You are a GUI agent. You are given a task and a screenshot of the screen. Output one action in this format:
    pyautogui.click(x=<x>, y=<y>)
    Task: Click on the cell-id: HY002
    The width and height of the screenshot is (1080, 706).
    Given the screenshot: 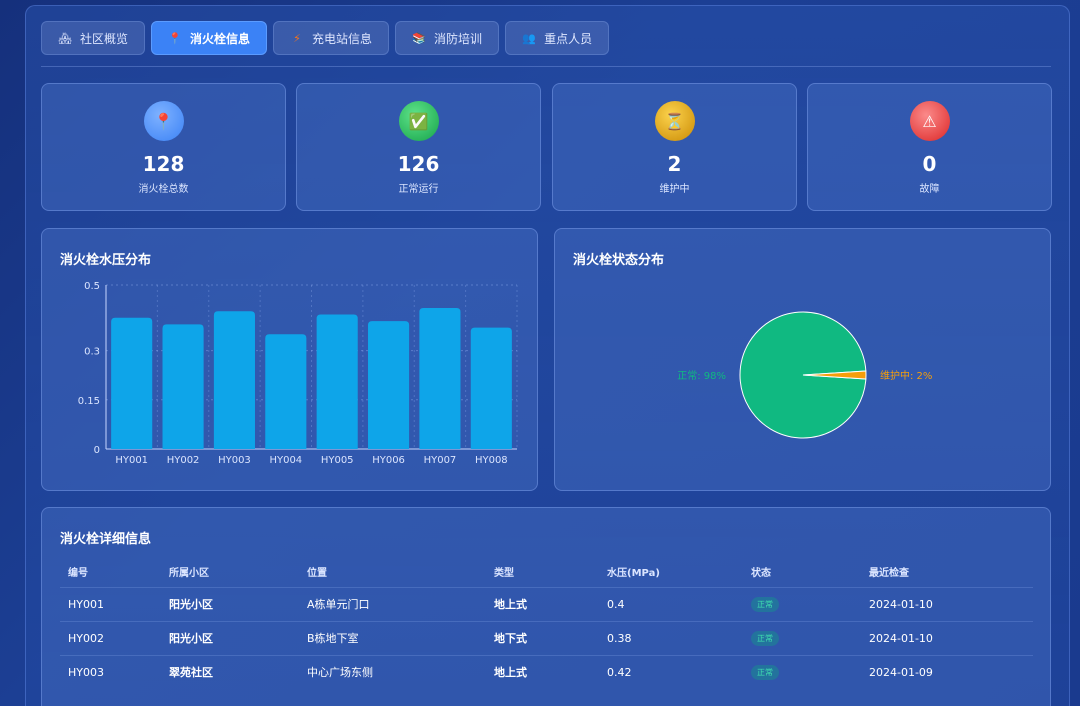 What is the action you would take?
    pyautogui.click(x=114, y=637)
    